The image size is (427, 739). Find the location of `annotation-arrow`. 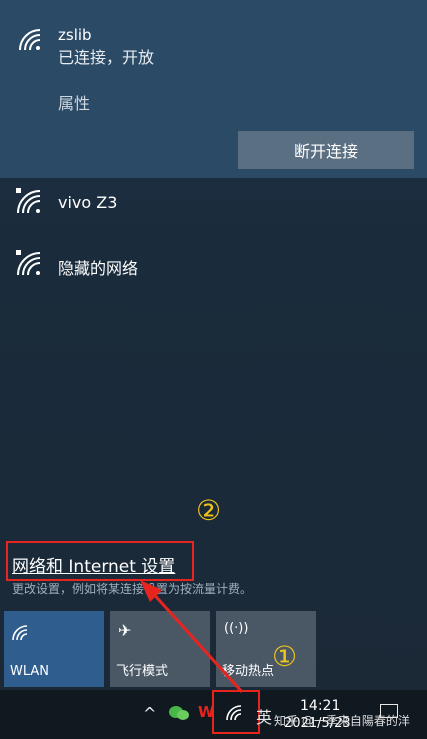

annotation-arrow is located at coordinates (192, 637).